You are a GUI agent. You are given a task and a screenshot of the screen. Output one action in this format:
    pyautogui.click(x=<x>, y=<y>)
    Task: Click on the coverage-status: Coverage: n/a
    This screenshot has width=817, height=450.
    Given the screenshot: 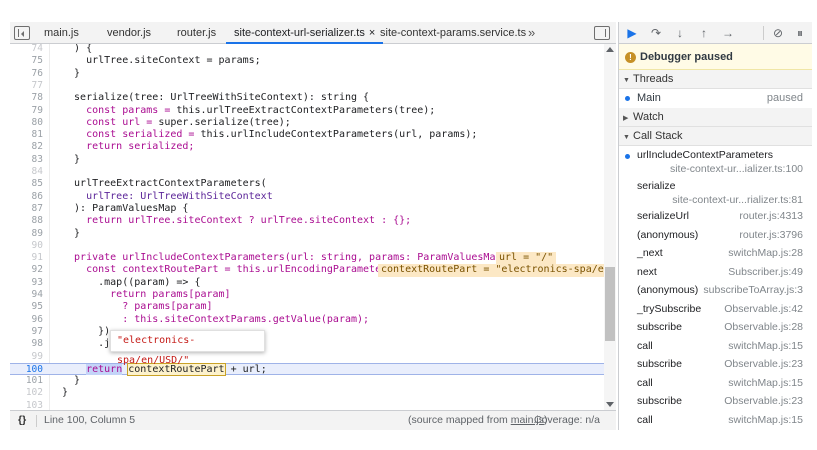 What is the action you would take?
    pyautogui.click(x=567, y=420)
    